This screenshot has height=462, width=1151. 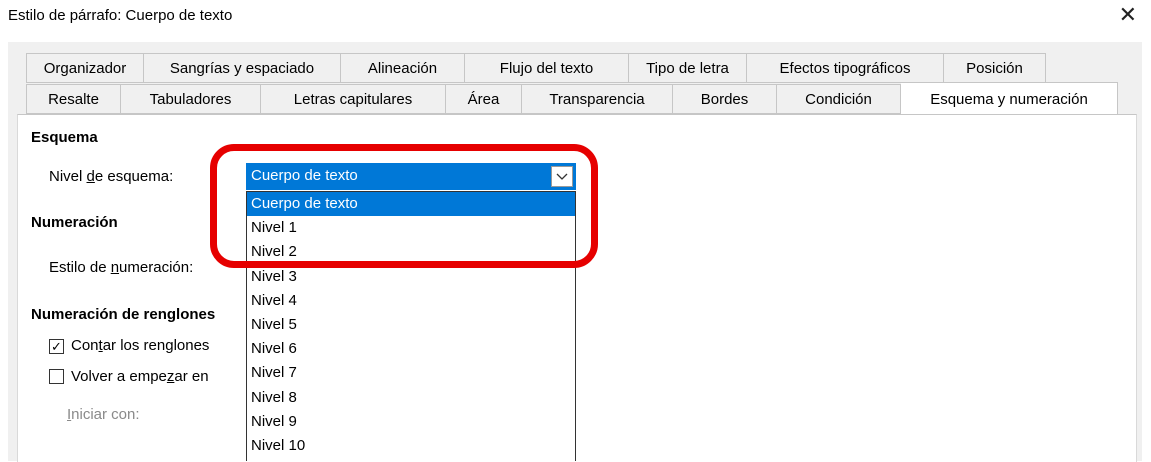 I want to click on dialog-title: Estilo de párrafo: Cuerpo de texto, so click(x=120, y=15).